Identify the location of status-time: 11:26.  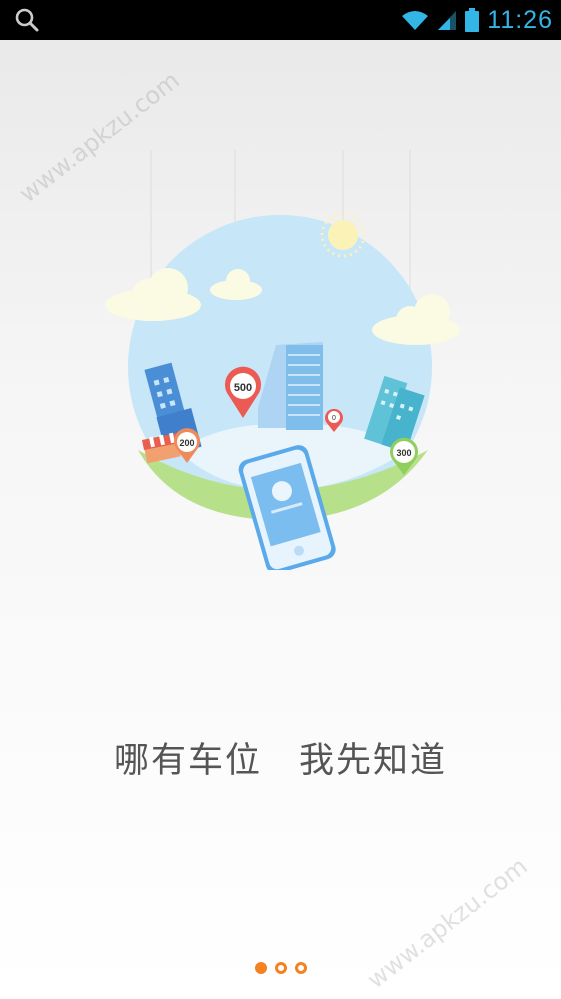
(520, 19).